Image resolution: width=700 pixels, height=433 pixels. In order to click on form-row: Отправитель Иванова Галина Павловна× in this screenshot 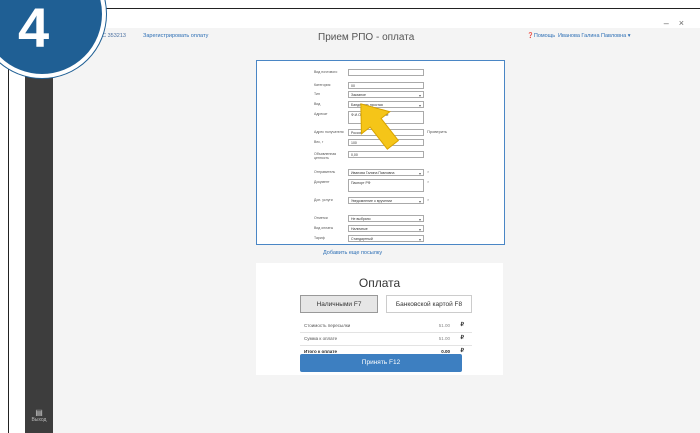, I will do `click(380, 174)`.